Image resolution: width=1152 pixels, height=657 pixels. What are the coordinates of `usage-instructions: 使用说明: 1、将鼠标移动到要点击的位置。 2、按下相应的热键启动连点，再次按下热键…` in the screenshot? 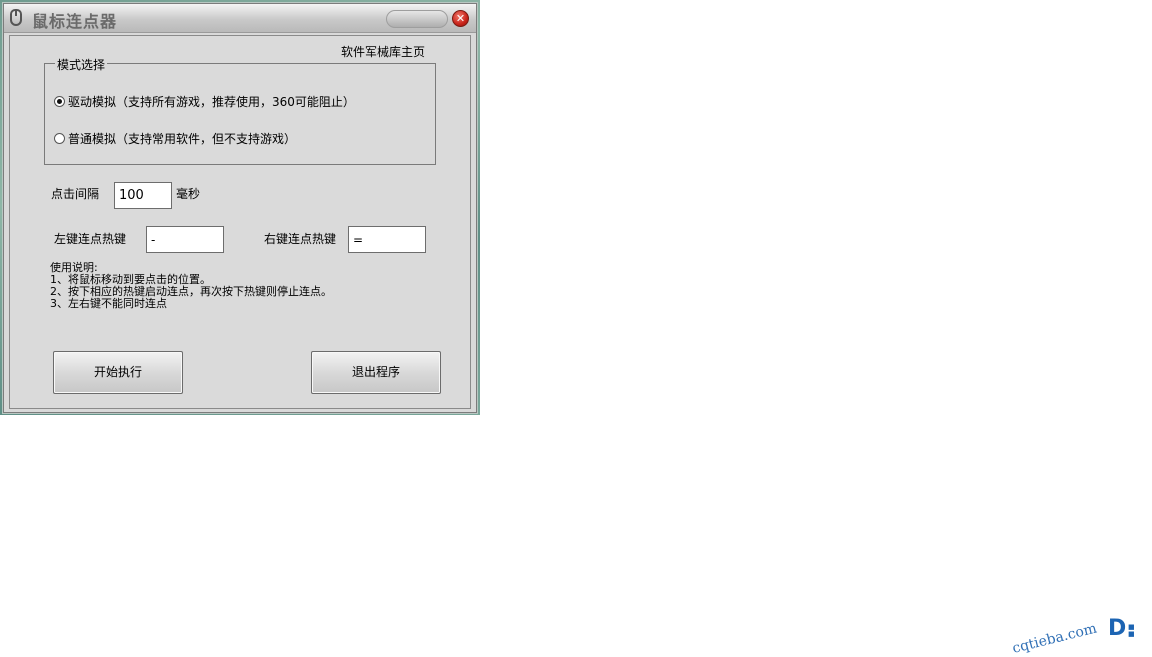 It's located at (191, 286).